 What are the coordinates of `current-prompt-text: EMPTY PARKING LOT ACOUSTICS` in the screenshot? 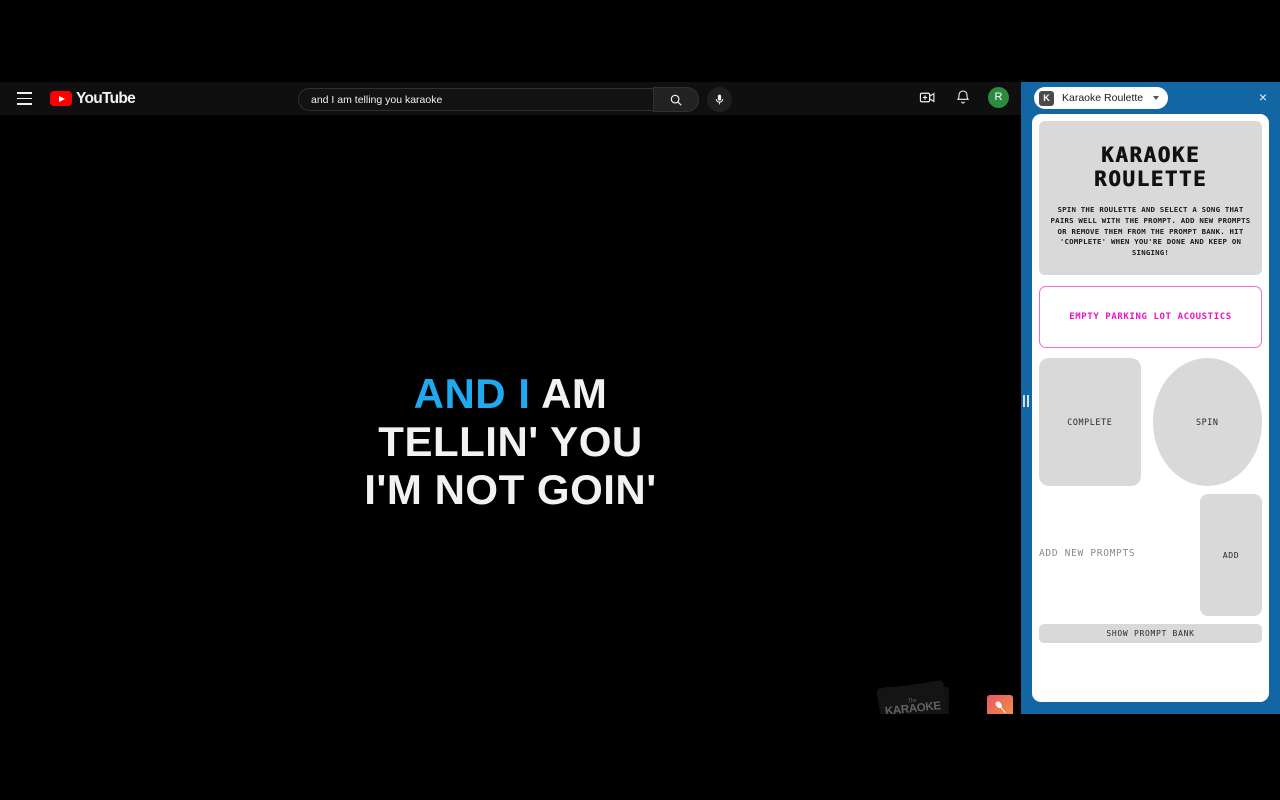 It's located at (1150, 316).